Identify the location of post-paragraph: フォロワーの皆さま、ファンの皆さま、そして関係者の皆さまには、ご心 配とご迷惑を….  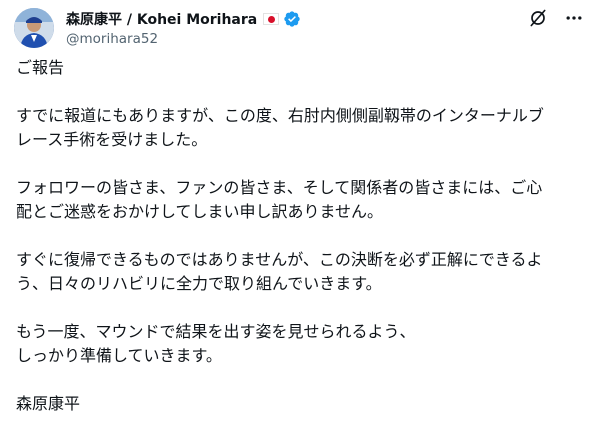
(279, 199).